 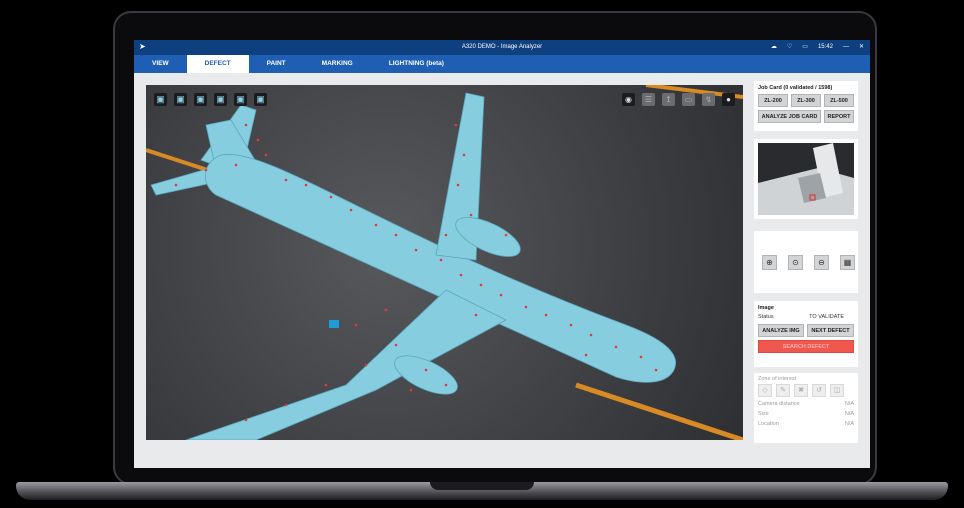 I want to click on battery-icon: ▭, so click(x=805, y=46).